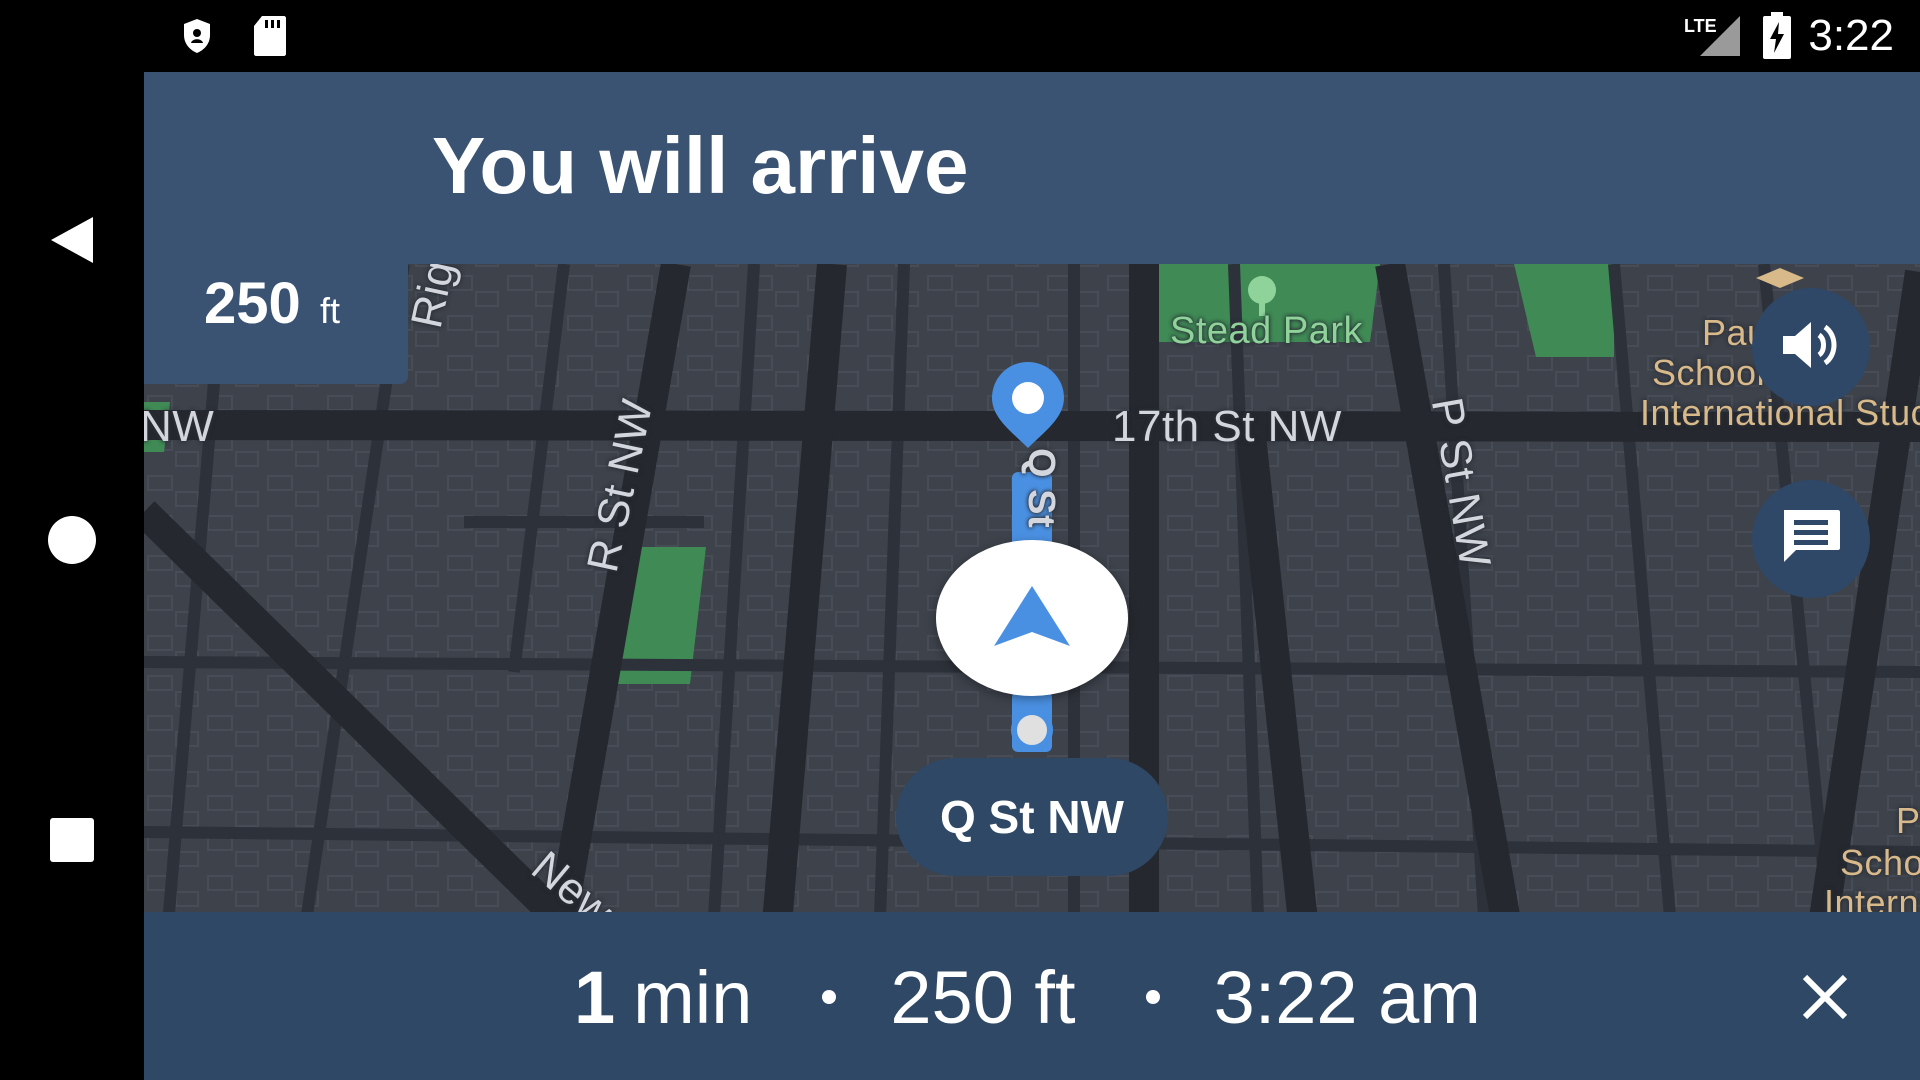 The width and height of the screenshot is (1920, 1080). I want to click on volume-icon, so click(1811, 347).